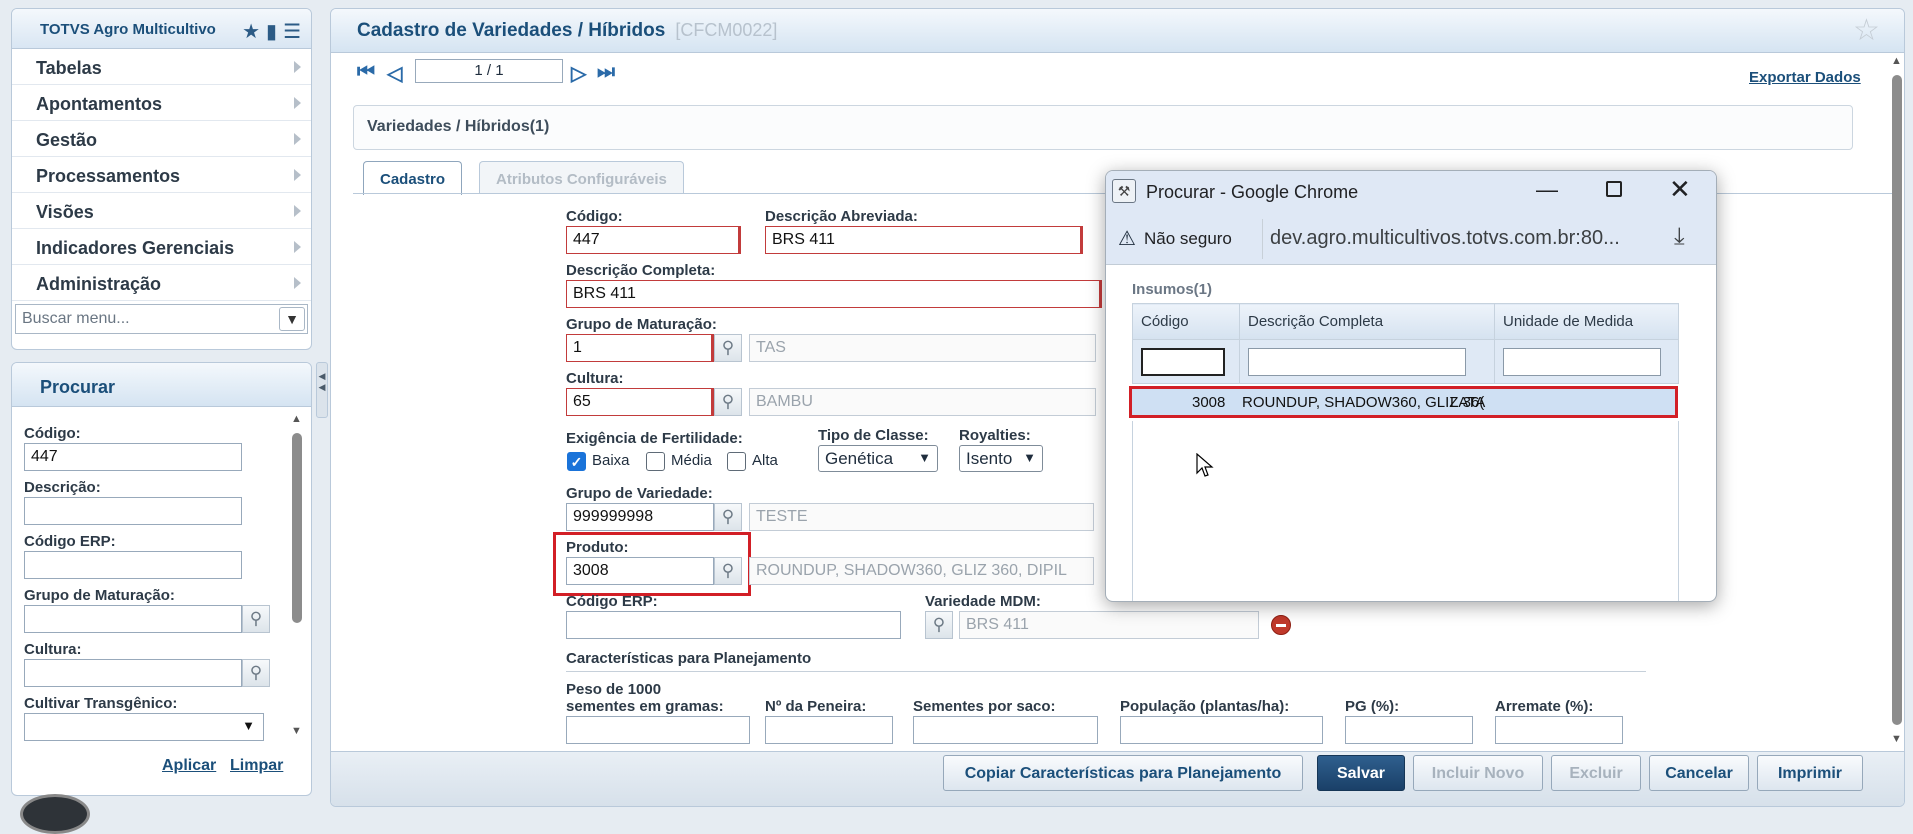 The image size is (1913, 834). Describe the element at coordinates (1409, 730) in the screenshot. I see `pg-input` at that location.